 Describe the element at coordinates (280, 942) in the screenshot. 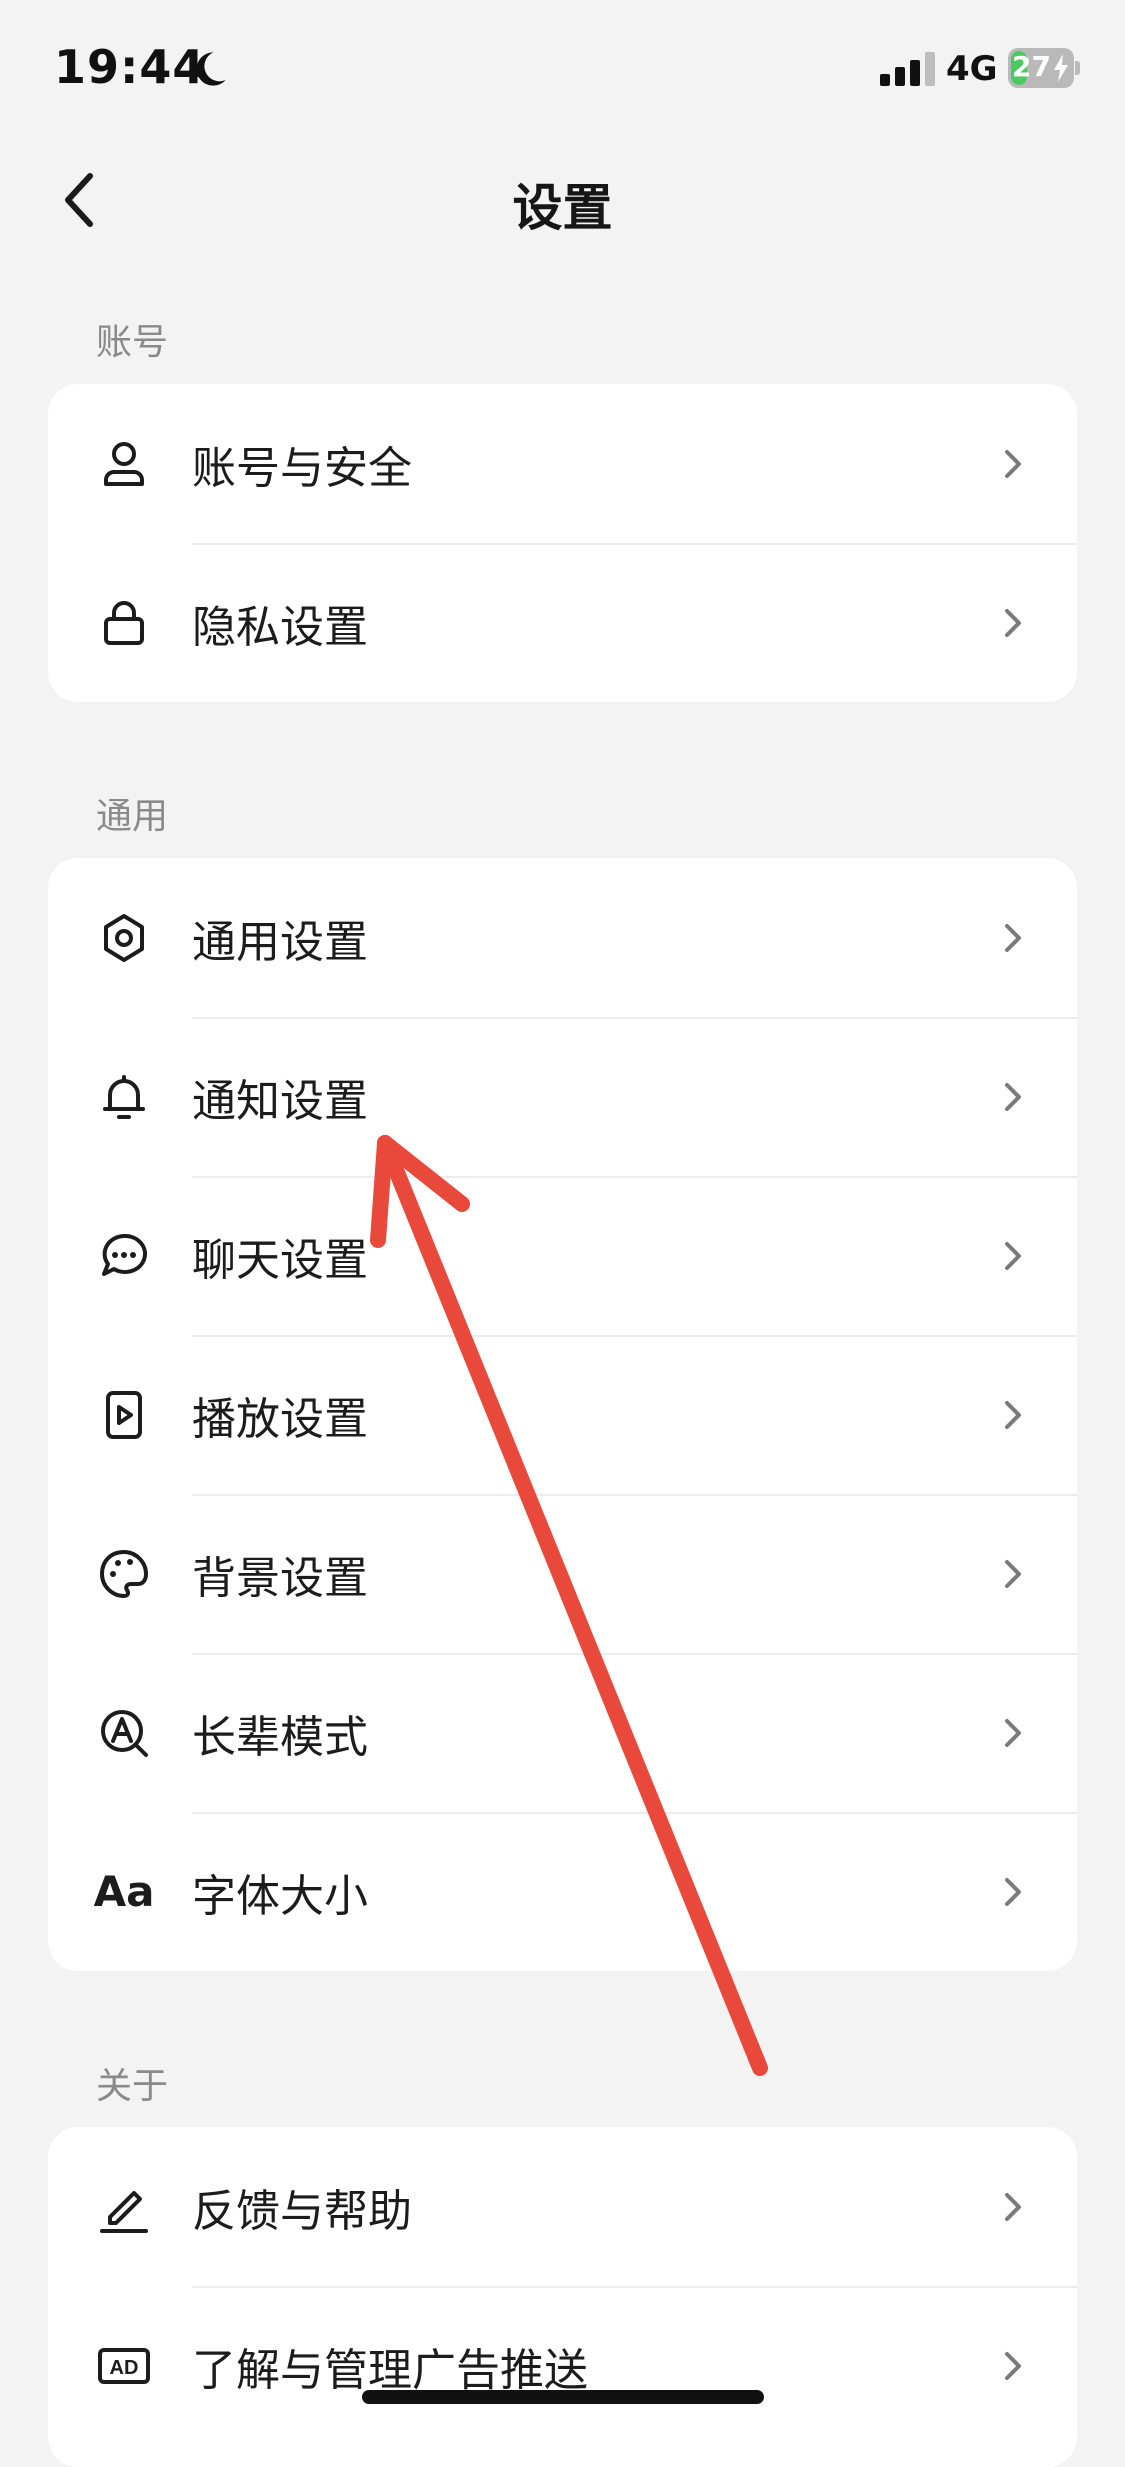

I see `row-label: 通用设置` at that location.